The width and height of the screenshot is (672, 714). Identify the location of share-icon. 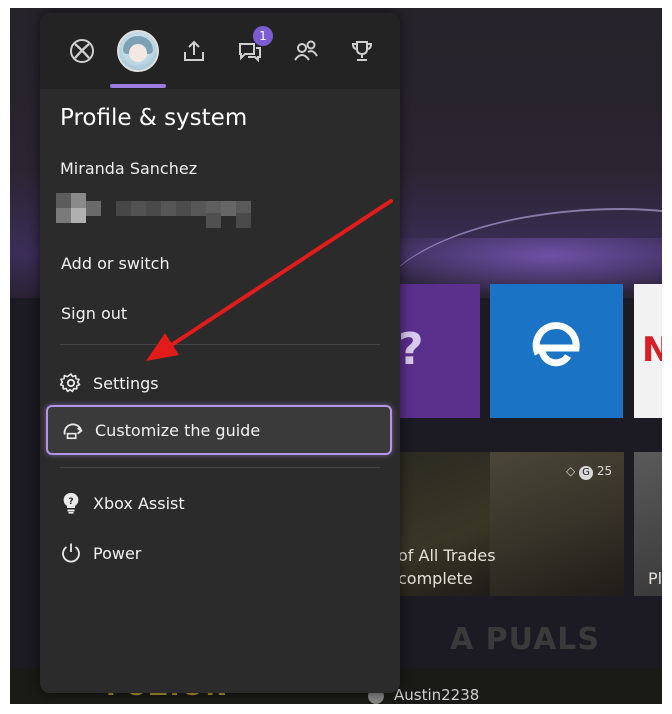
(194, 50).